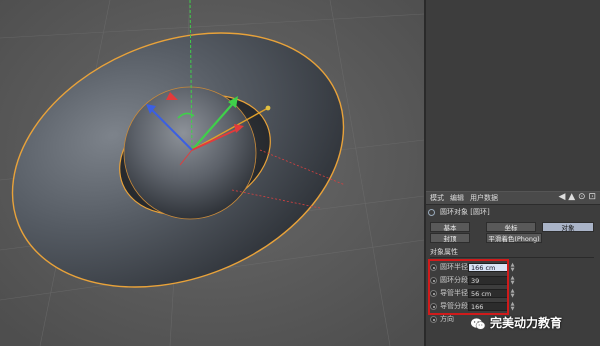 The image size is (600, 346). I want to click on prop-label: 导管半径, so click(454, 293).